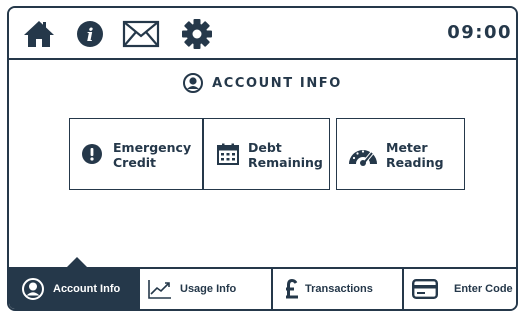 The width and height of the screenshot is (523, 315). I want to click on tab-label: Usage Info, so click(208, 289).